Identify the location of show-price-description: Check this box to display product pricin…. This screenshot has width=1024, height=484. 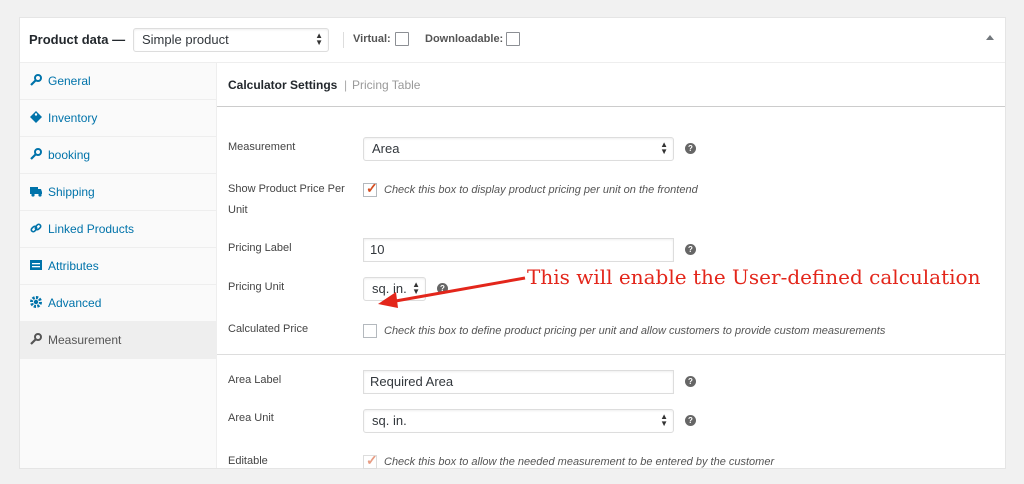
(541, 190).